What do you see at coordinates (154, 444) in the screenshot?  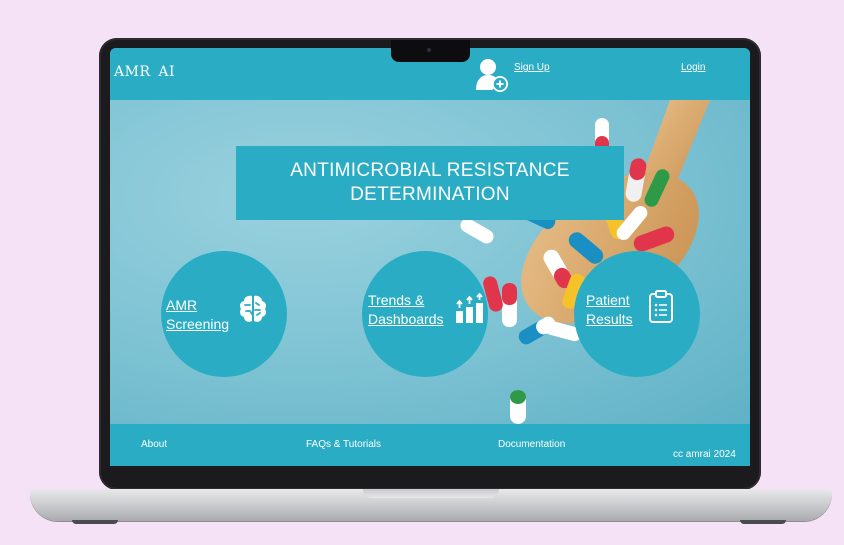 I see `about-link: About` at bounding box center [154, 444].